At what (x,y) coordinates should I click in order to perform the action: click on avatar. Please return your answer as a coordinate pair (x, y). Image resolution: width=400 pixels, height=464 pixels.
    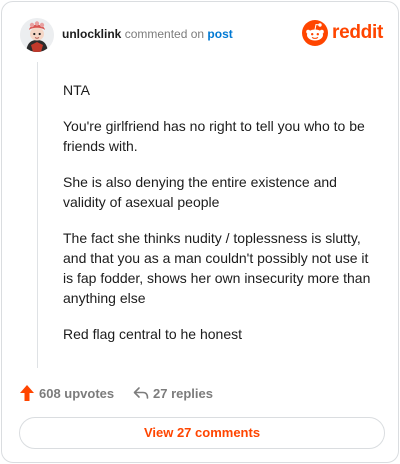
    Looking at the image, I should click on (37, 35).